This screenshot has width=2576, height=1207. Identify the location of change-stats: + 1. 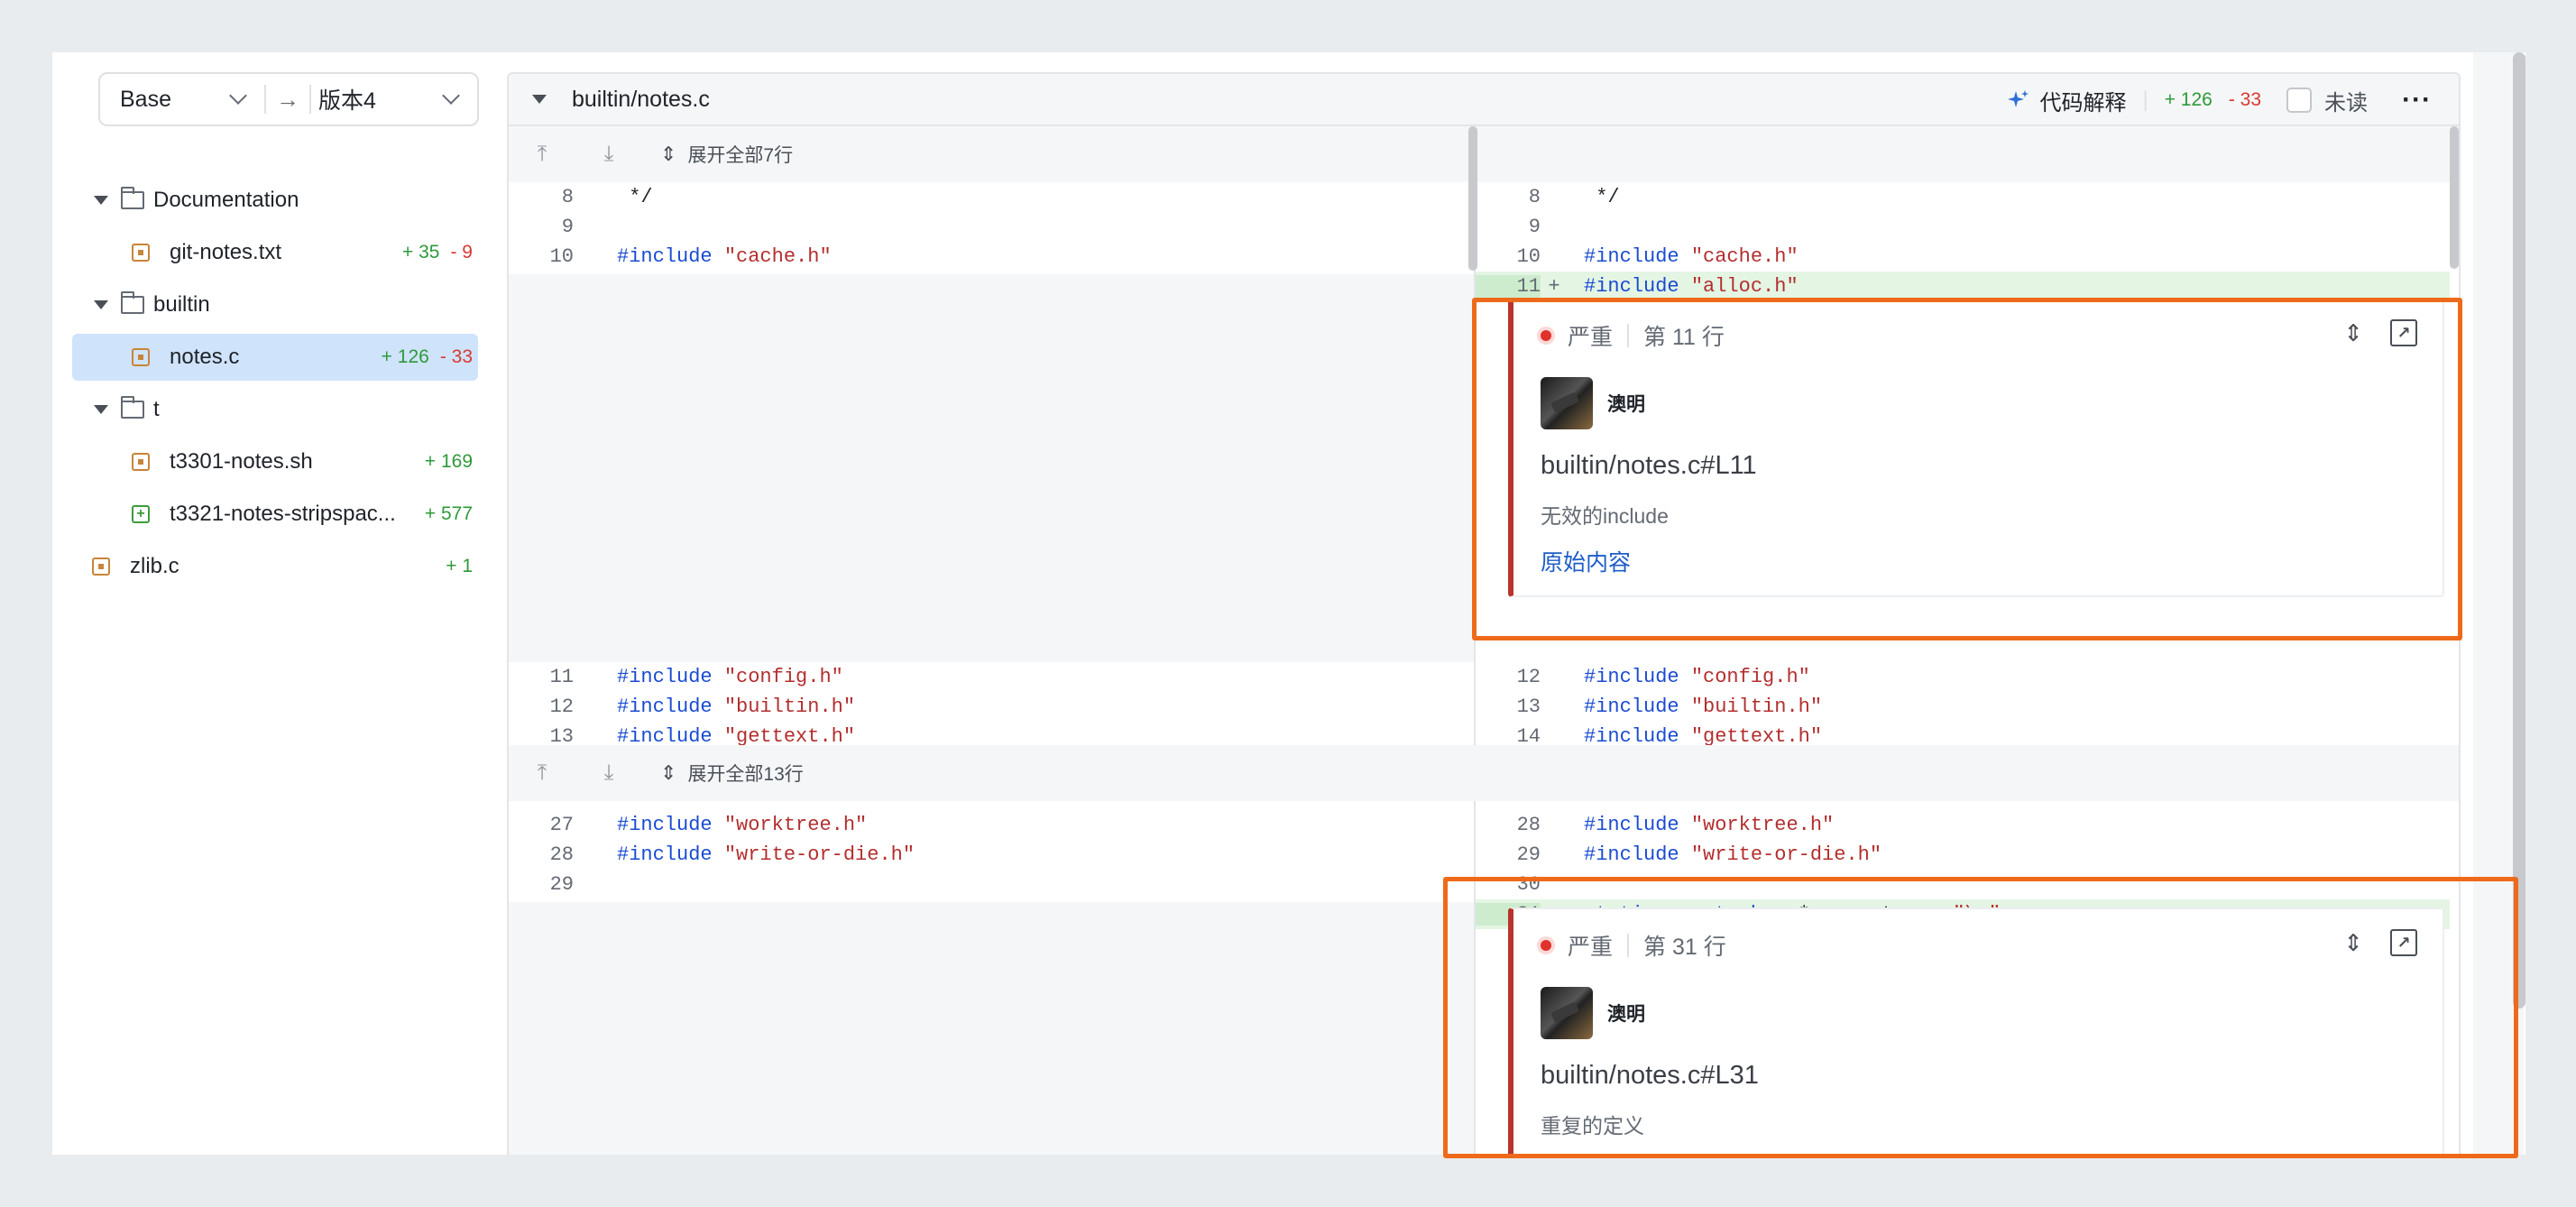
(459, 566).